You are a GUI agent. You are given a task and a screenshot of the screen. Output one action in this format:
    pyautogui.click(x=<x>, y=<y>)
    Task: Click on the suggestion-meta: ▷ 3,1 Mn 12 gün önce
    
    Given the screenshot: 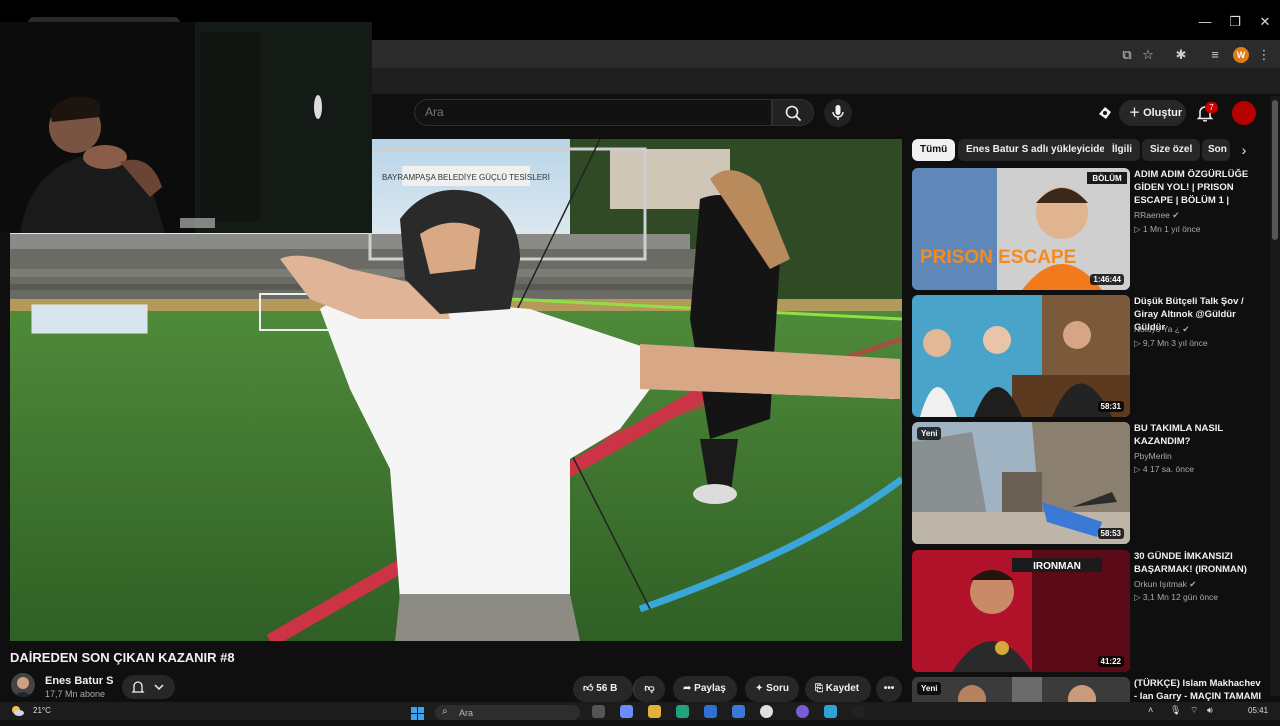 What is the action you would take?
    pyautogui.click(x=1176, y=597)
    